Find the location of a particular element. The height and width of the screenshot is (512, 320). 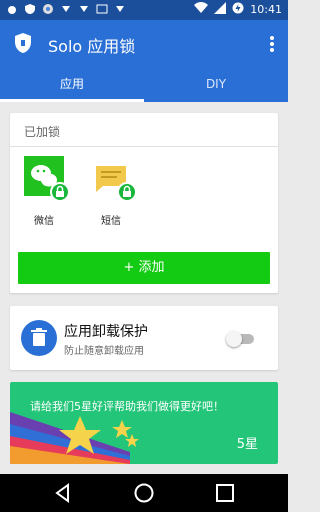

navigation-bar is located at coordinates (144, 493).